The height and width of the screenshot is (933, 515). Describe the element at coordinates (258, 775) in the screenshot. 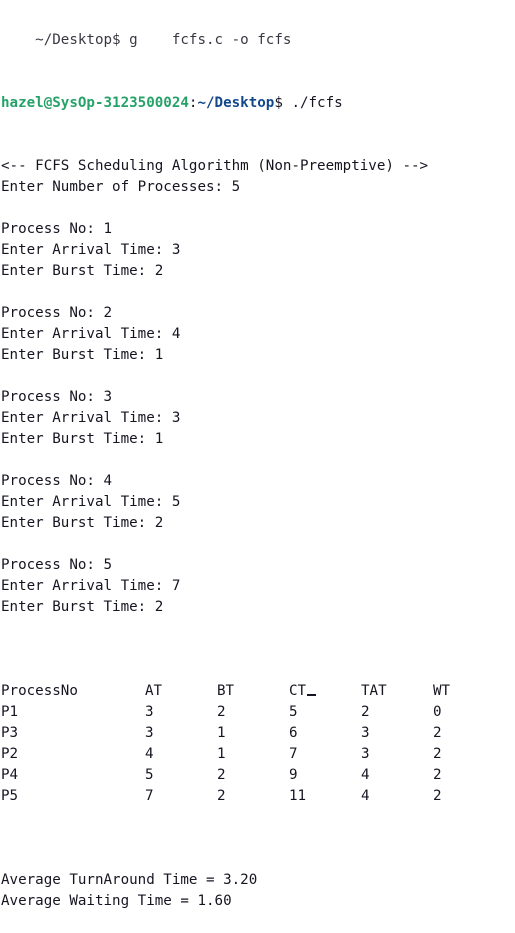

I see `table-row: P4 5 2 9 4 2` at that location.